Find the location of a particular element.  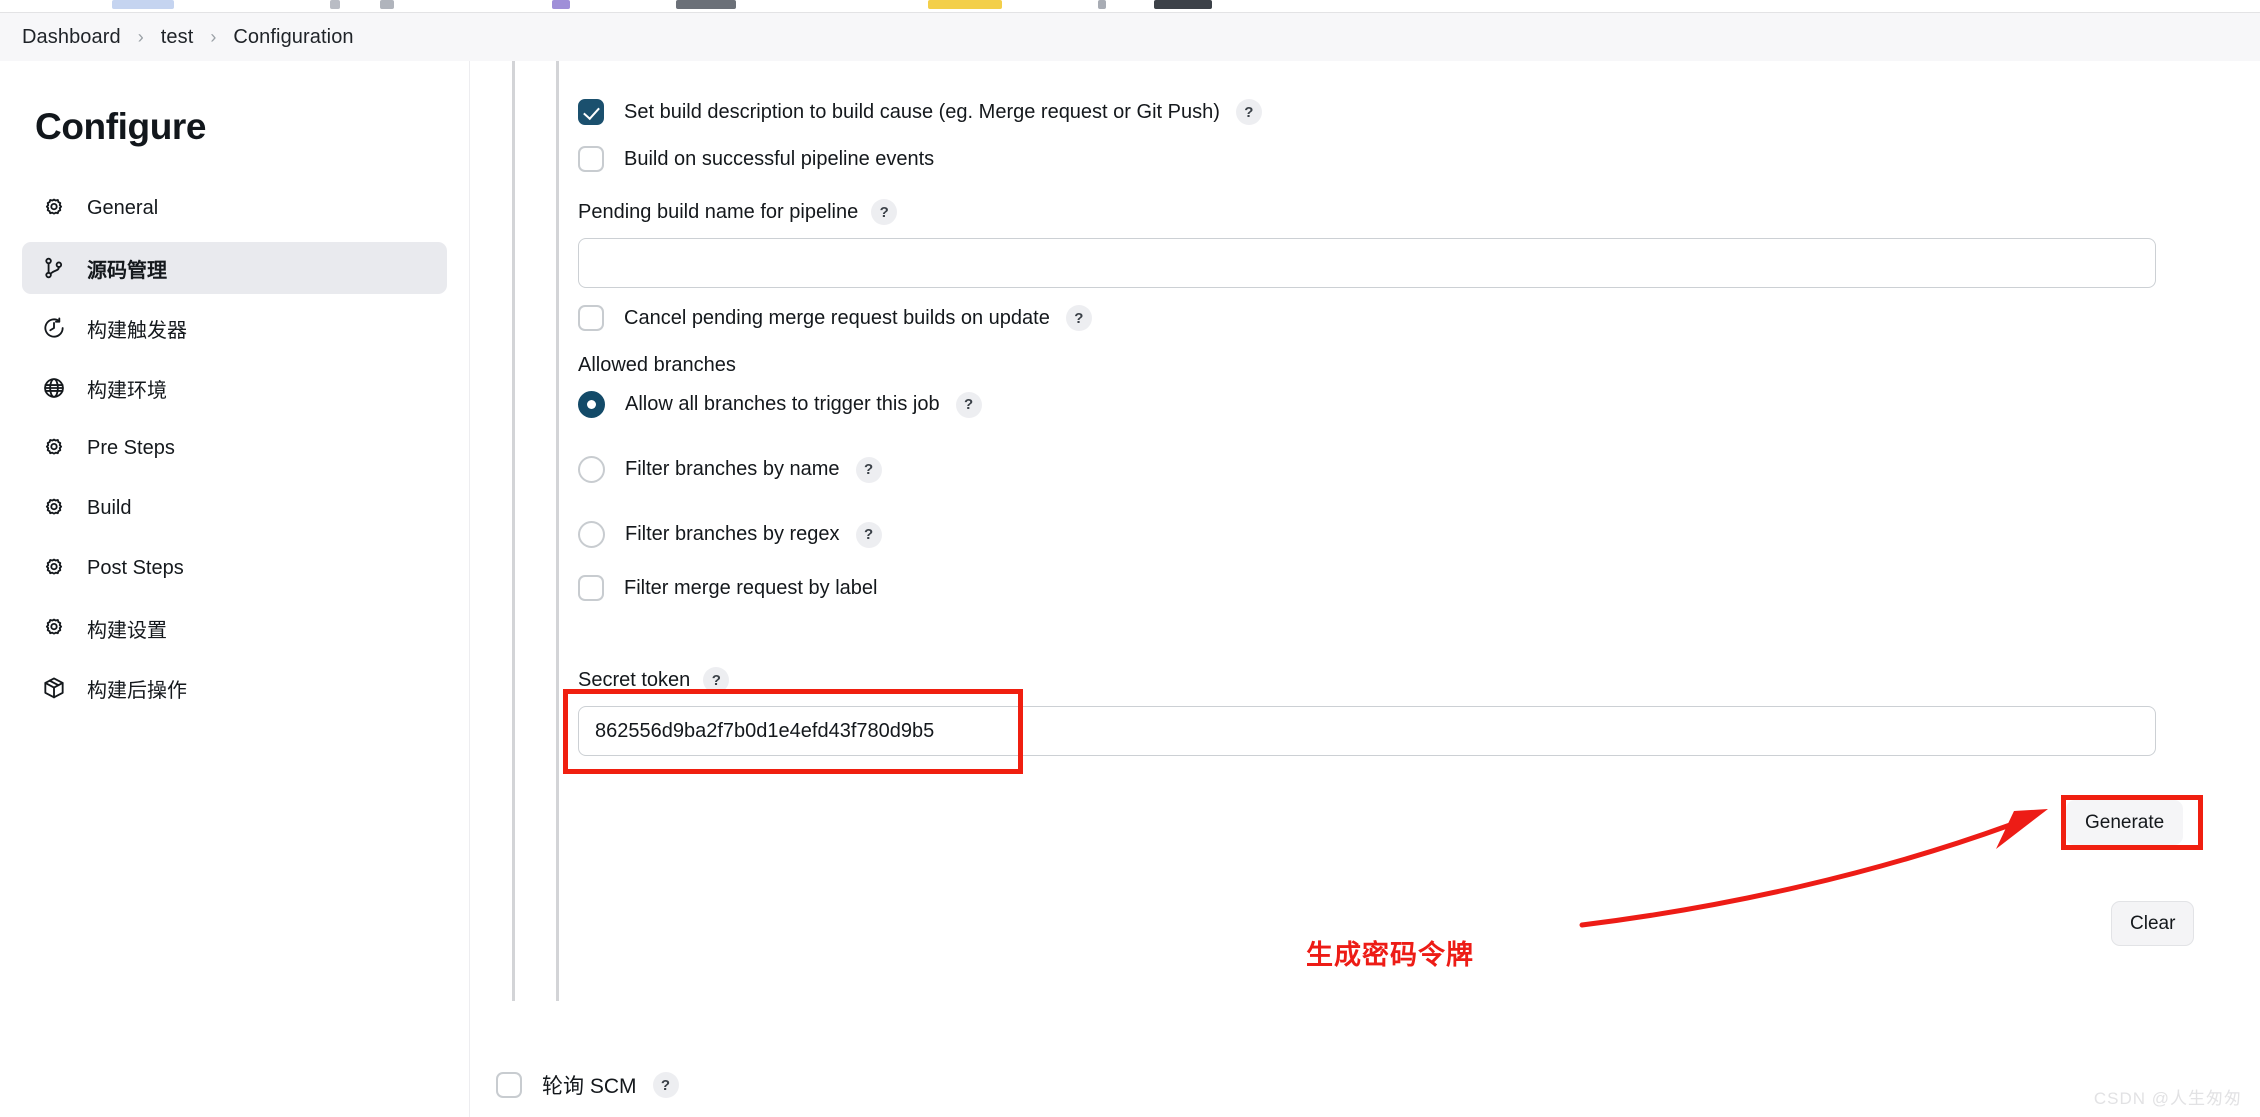

pending-build-name-input is located at coordinates (1367, 263).